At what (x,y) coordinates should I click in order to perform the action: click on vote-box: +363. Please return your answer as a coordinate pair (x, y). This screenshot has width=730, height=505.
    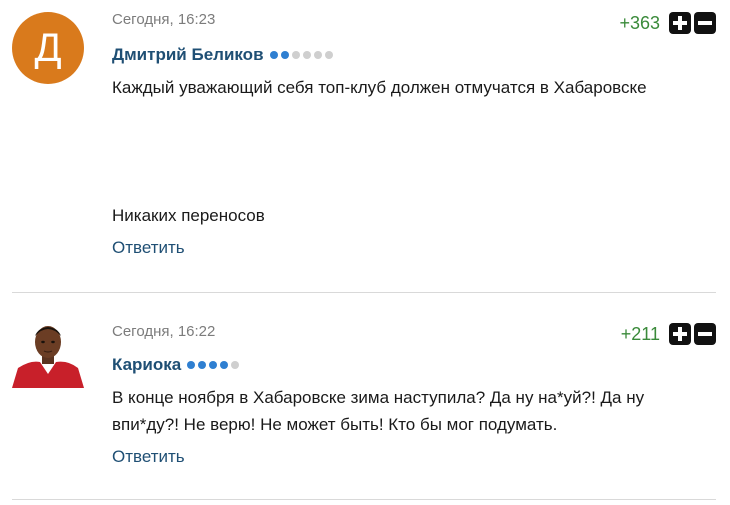
    Looking at the image, I should click on (667, 23).